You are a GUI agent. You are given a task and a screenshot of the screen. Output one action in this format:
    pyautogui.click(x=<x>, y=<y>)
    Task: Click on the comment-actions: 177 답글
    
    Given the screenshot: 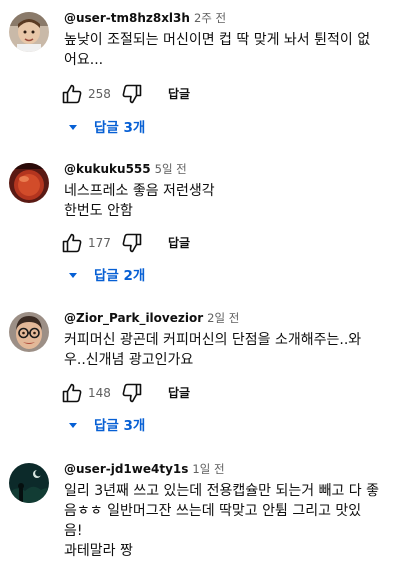 What is the action you would take?
    pyautogui.click(x=160, y=243)
    